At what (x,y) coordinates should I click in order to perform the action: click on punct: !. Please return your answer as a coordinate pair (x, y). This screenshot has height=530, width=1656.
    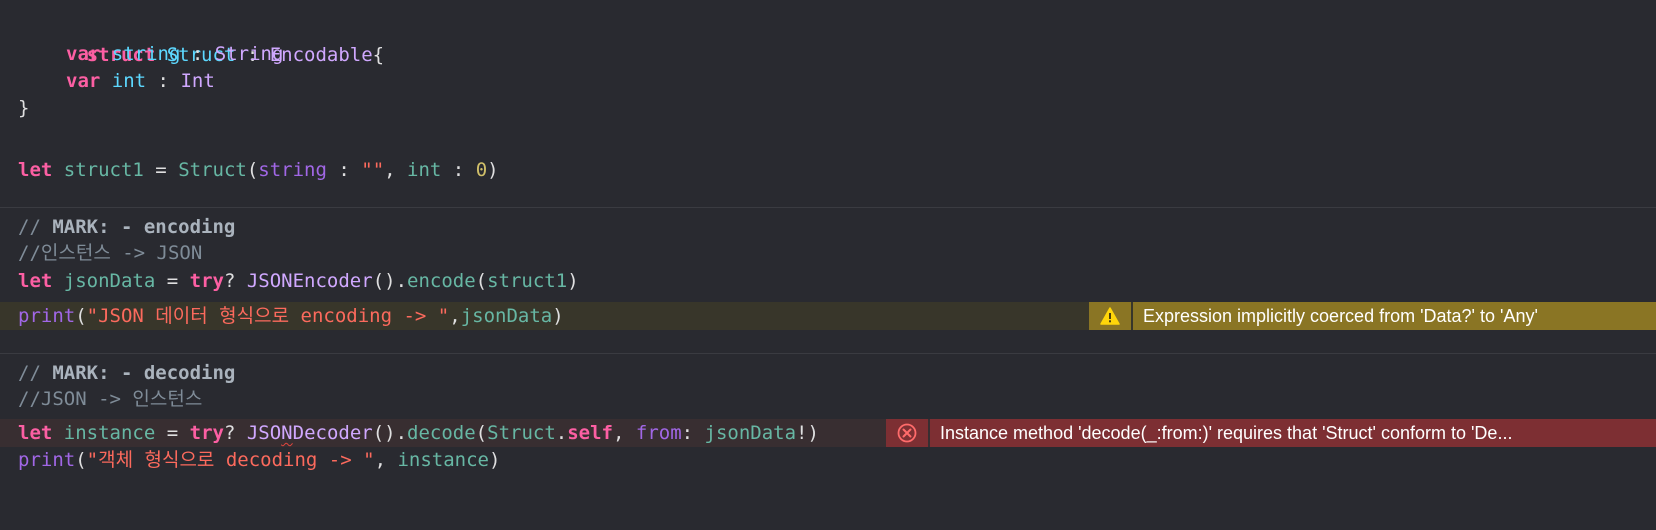
    Looking at the image, I should click on (802, 433).